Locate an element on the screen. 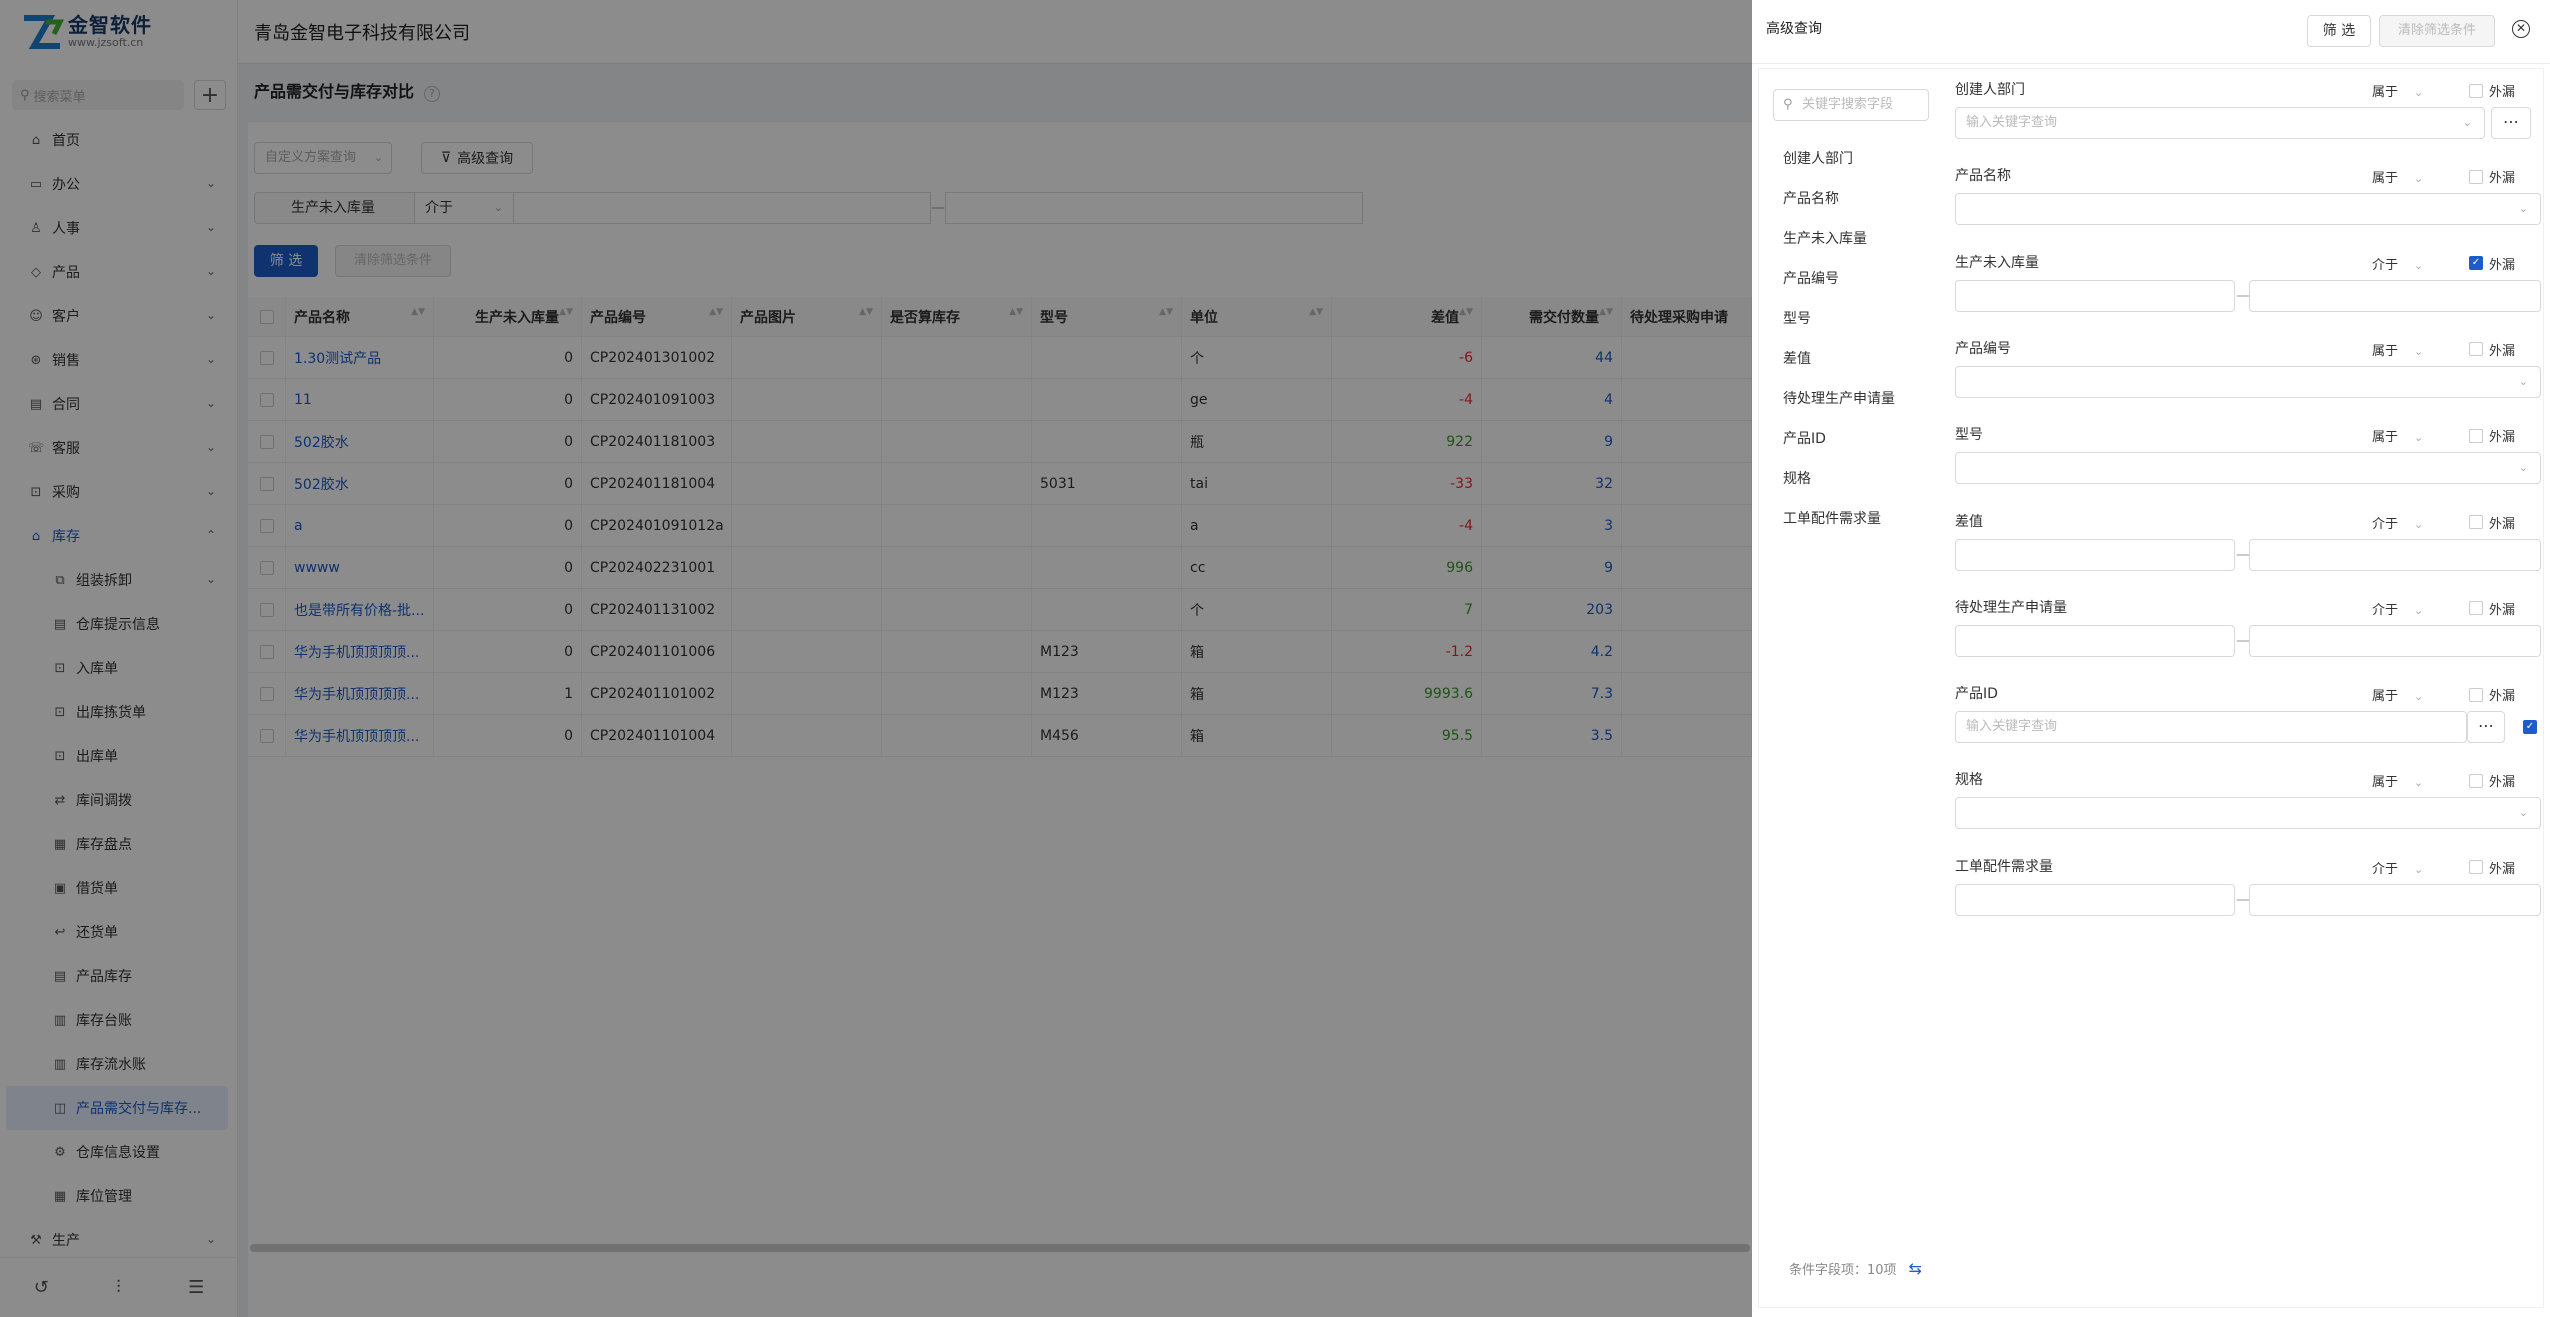 The width and height of the screenshot is (2550, 1317). condition-row: 规格 属于 ⌄ 外漏 ⌄ is located at coordinates (2248, 812).